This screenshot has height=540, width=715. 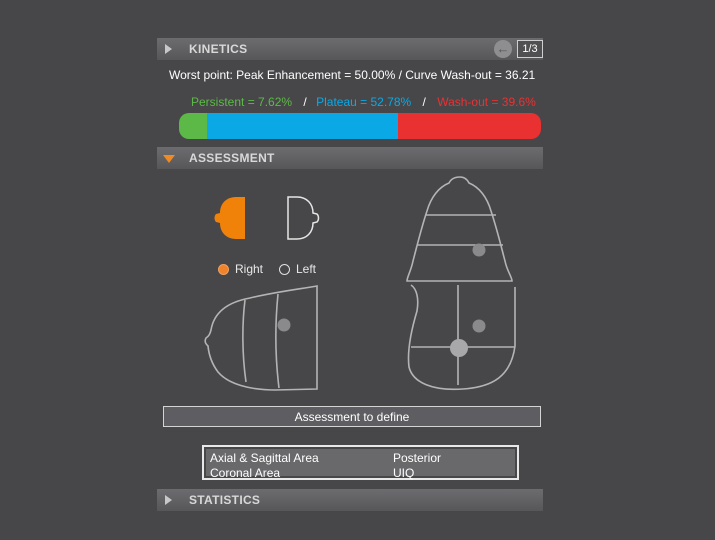 I want to click on washout-label: Wash-out = 39.6%, so click(x=486, y=102).